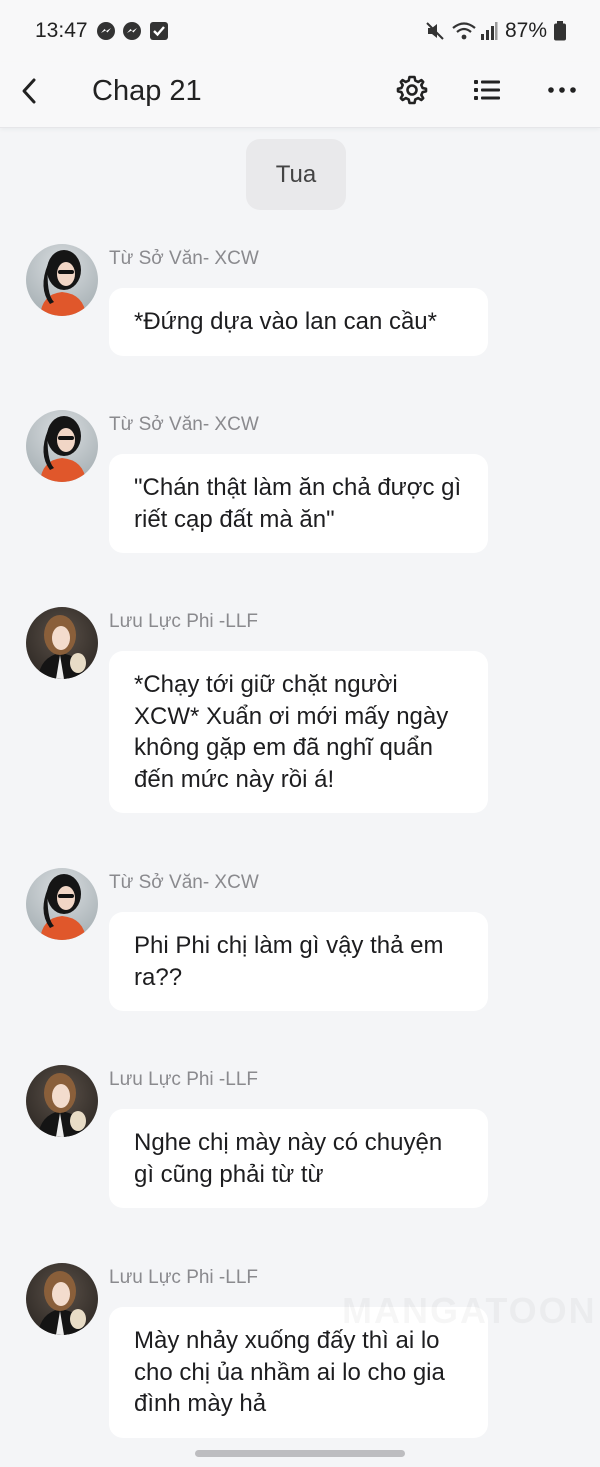 This screenshot has height=1467, width=600. What do you see at coordinates (298, 322) in the screenshot?
I see `message-bubble: *Đứng dựa vào lan can cầu*` at bounding box center [298, 322].